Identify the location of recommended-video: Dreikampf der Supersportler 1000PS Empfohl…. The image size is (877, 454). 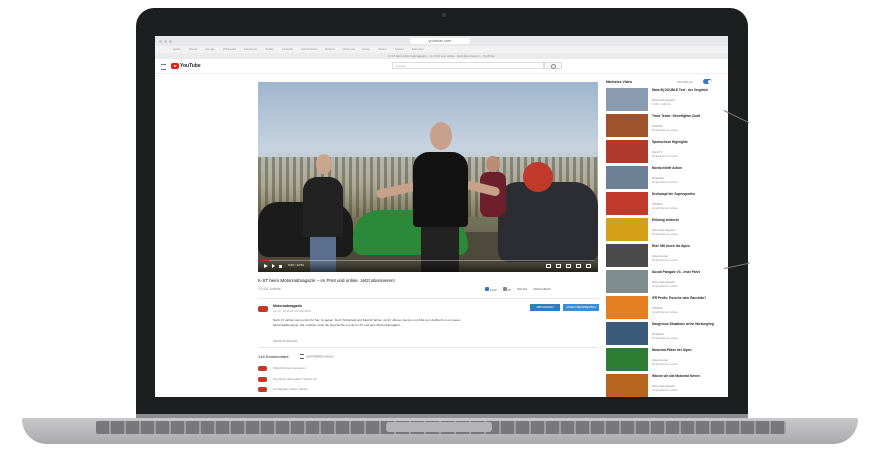
(663, 204).